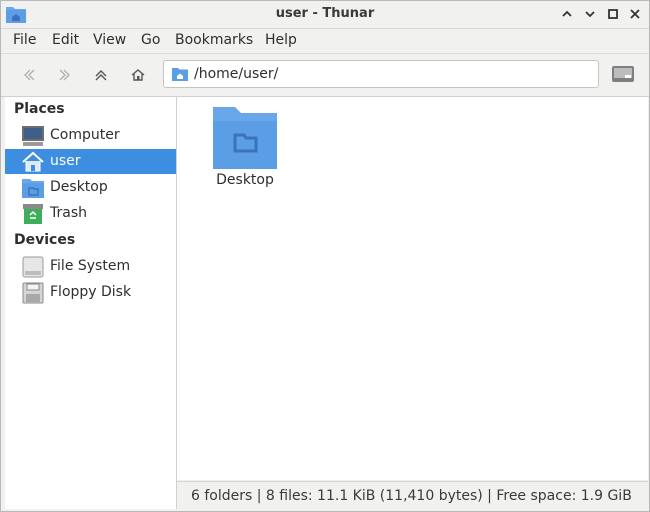  Describe the element at coordinates (33, 293) in the screenshot. I see `floppy-icon` at that location.